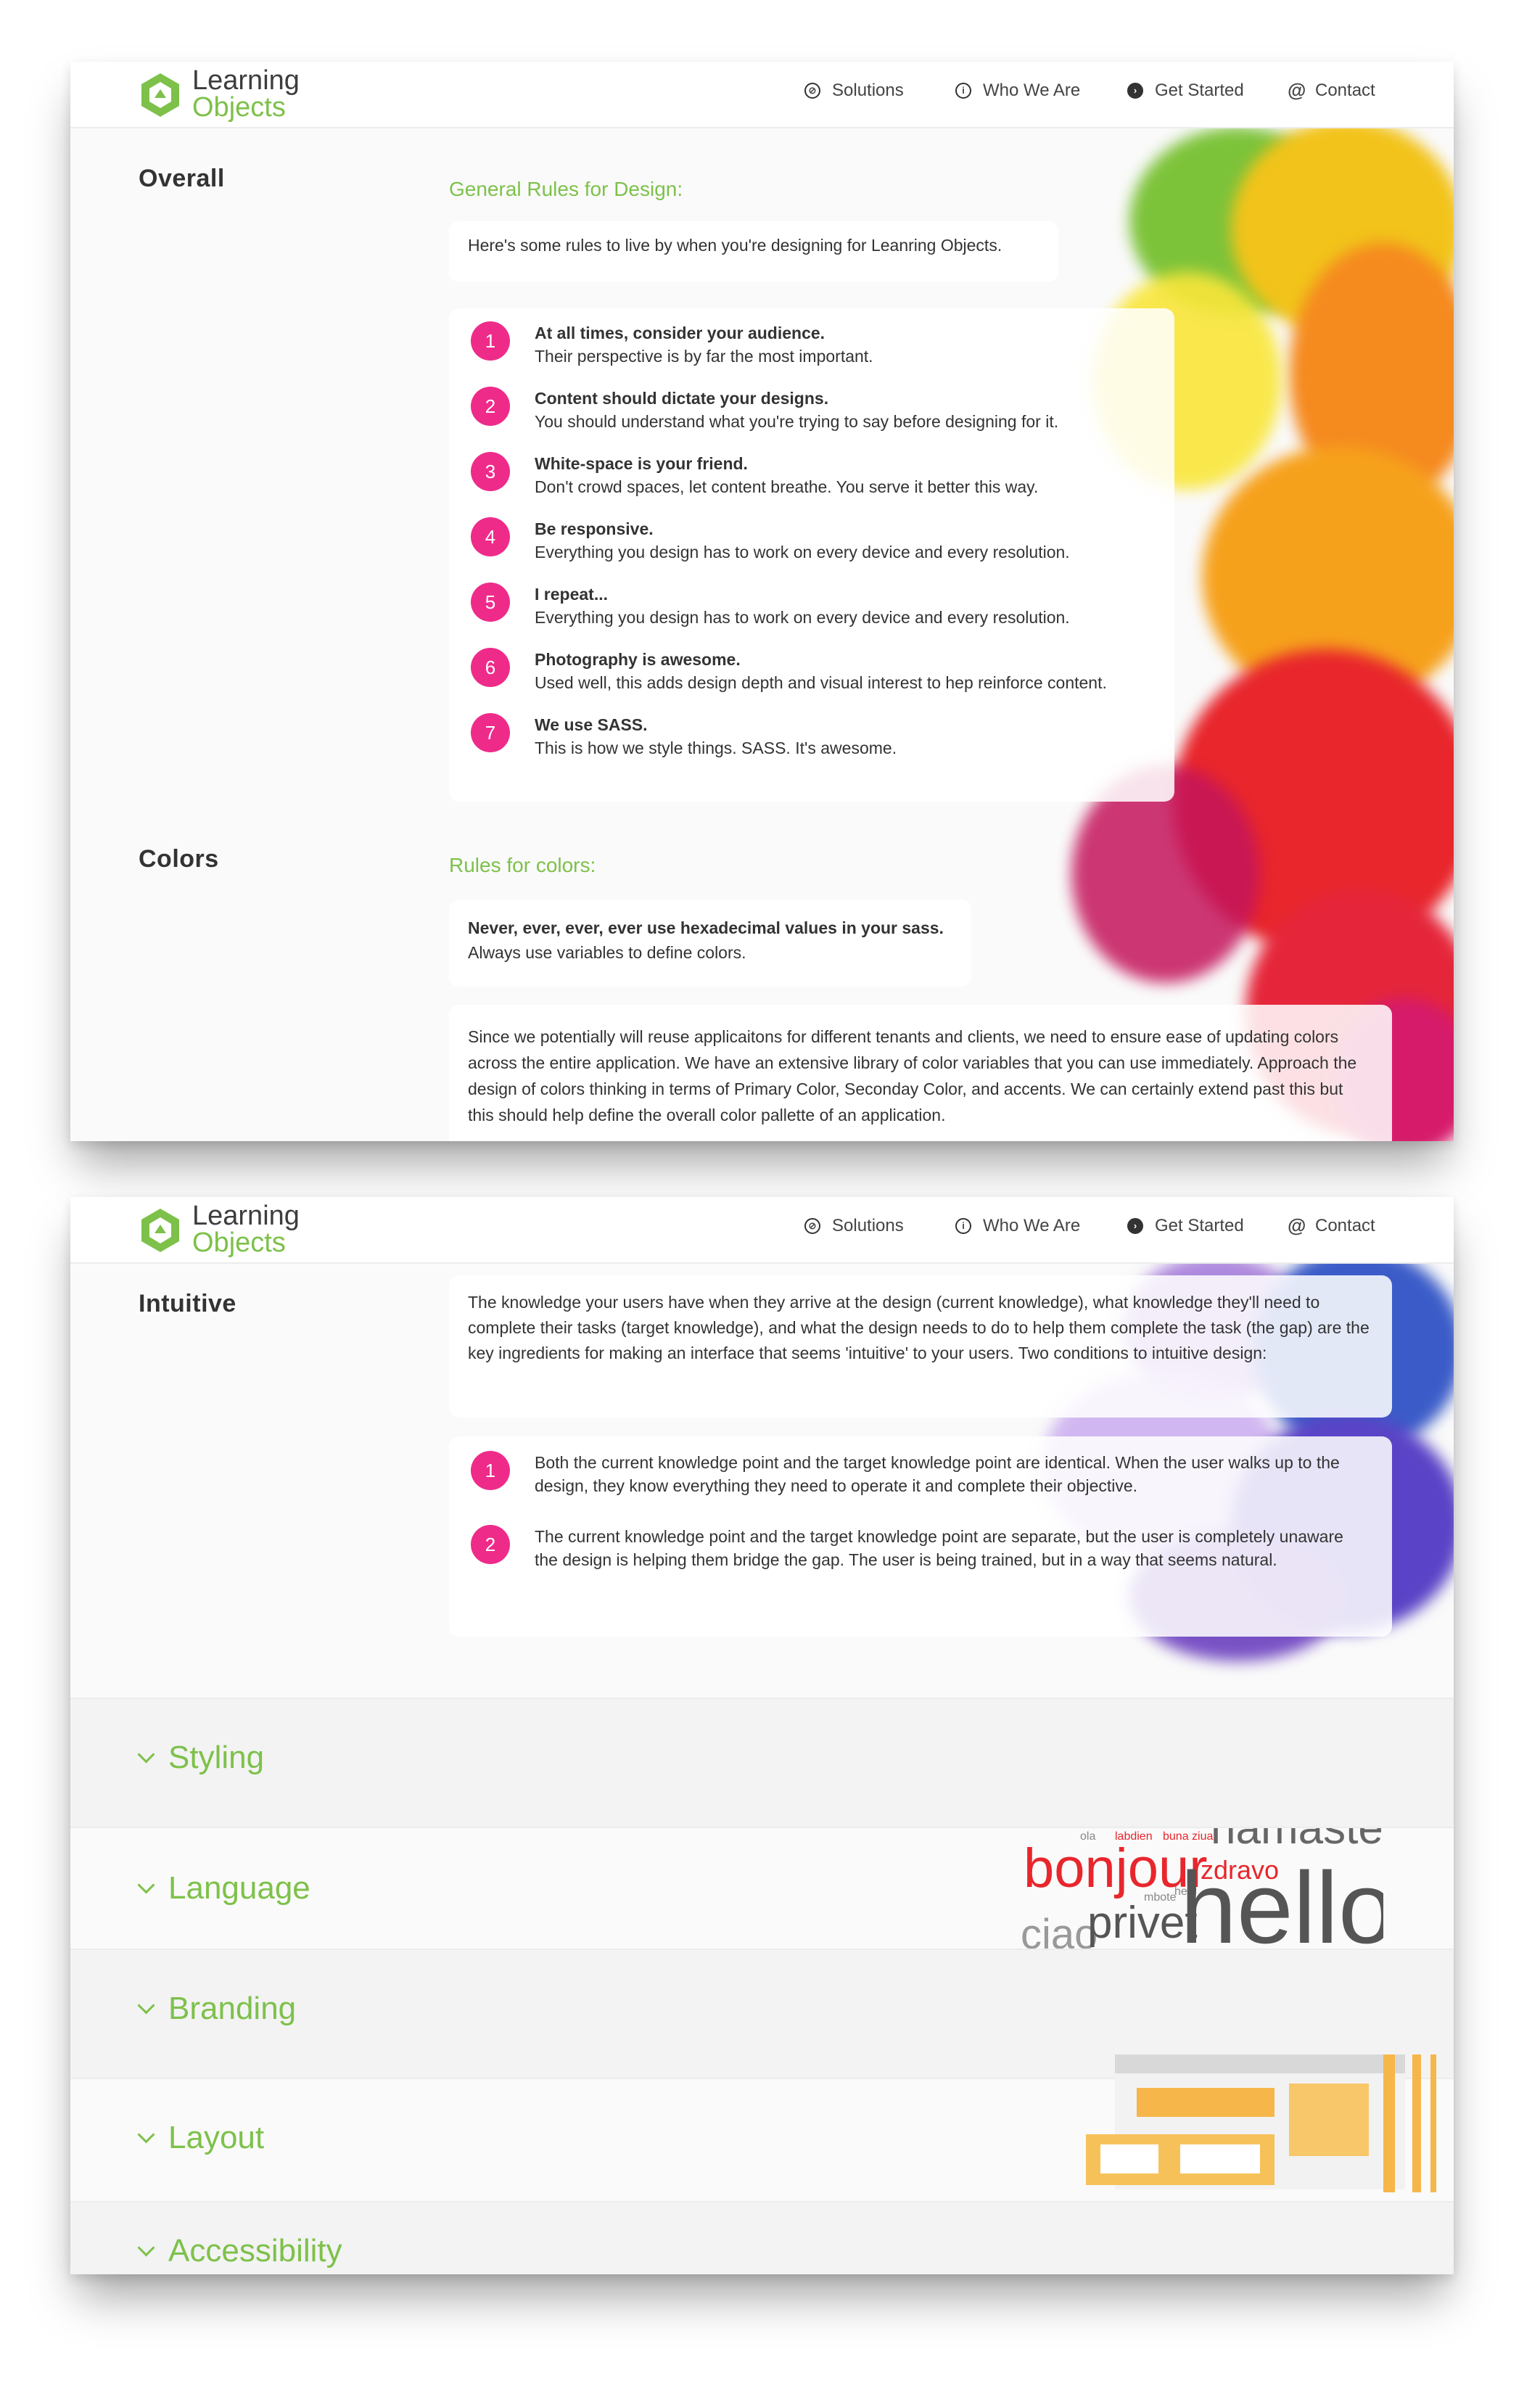  Describe the element at coordinates (490, 341) in the screenshot. I see `rule-number-badge: 1` at that location.